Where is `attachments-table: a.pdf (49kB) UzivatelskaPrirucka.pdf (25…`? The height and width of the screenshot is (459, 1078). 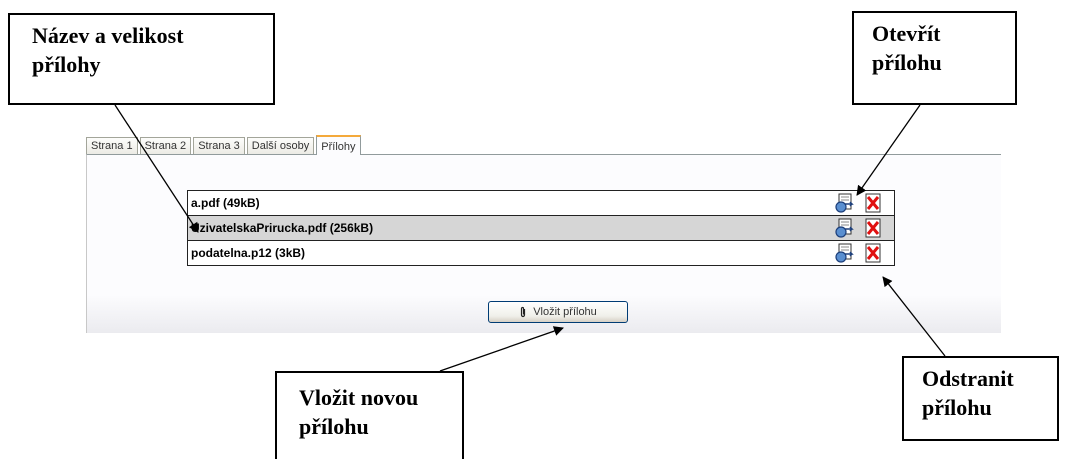
attachments-table: a.pdf (49kB) UzivatelskaPrirucka.pdf (25… is located at coordinates (541, 228).